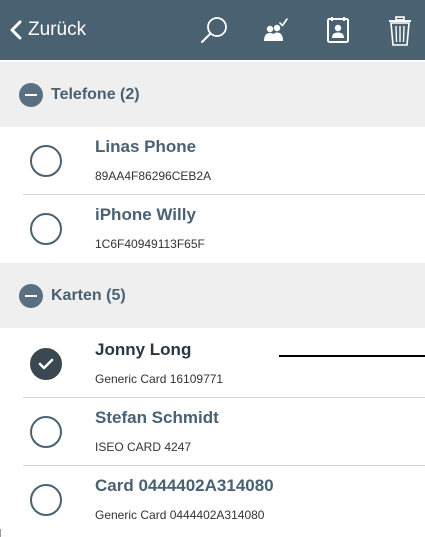 This screenshot has height=537, width=425. What do you see at coordinates (153, 176) in the screenshot?
I see `item-subtitle: 89AA4F86296CEB2A` at bounding box center [153, 176].